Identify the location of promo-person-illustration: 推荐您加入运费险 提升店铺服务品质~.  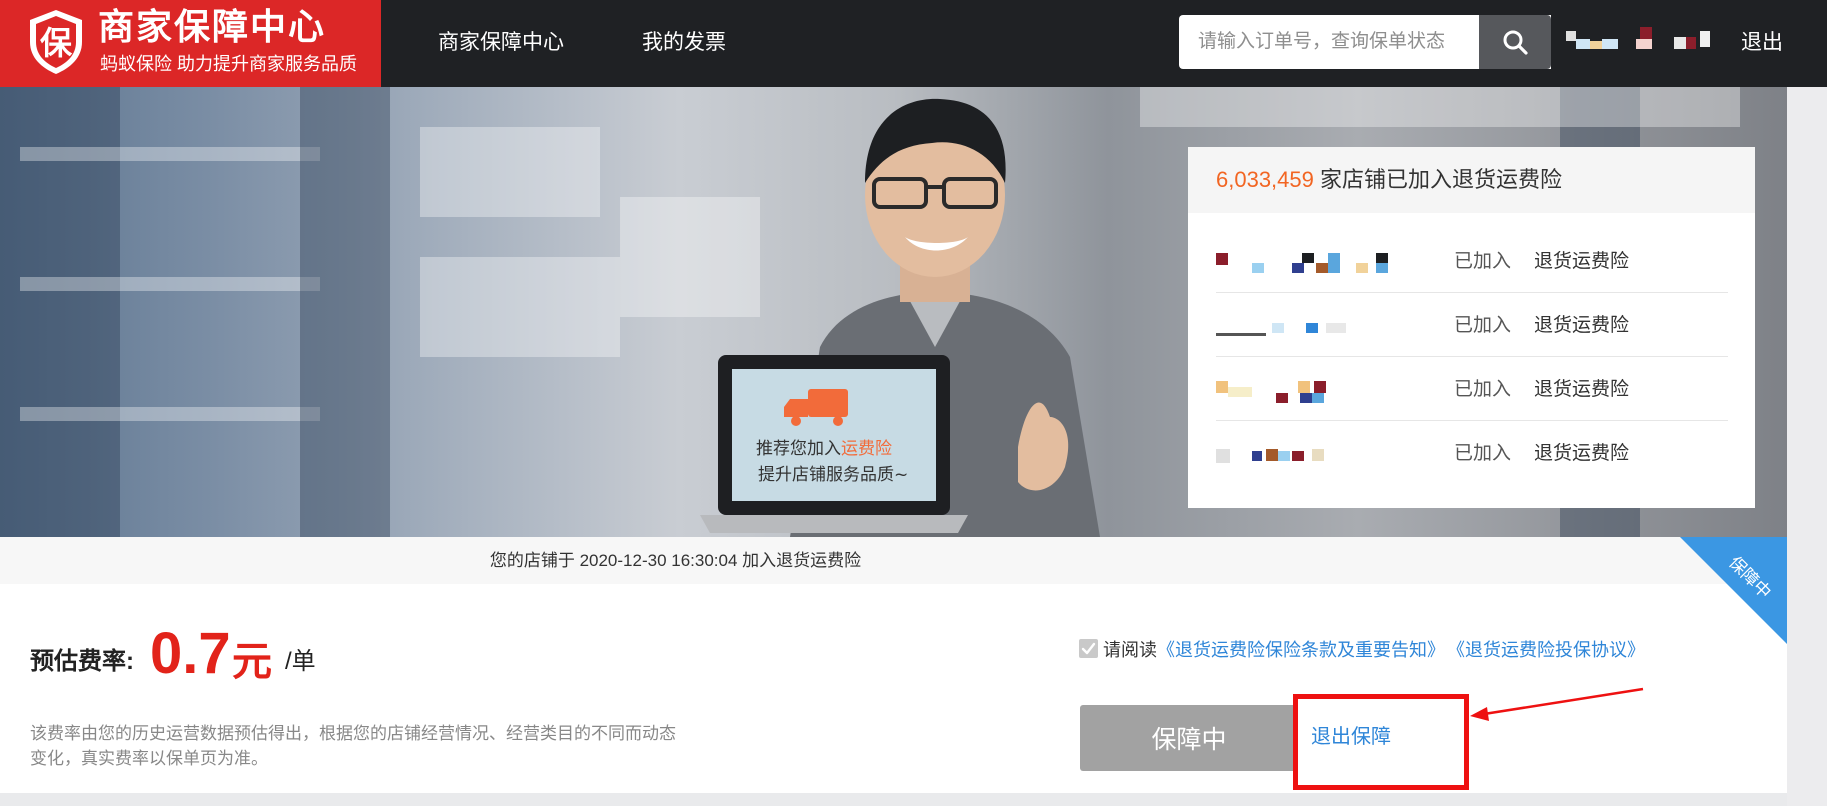
(900, 317).